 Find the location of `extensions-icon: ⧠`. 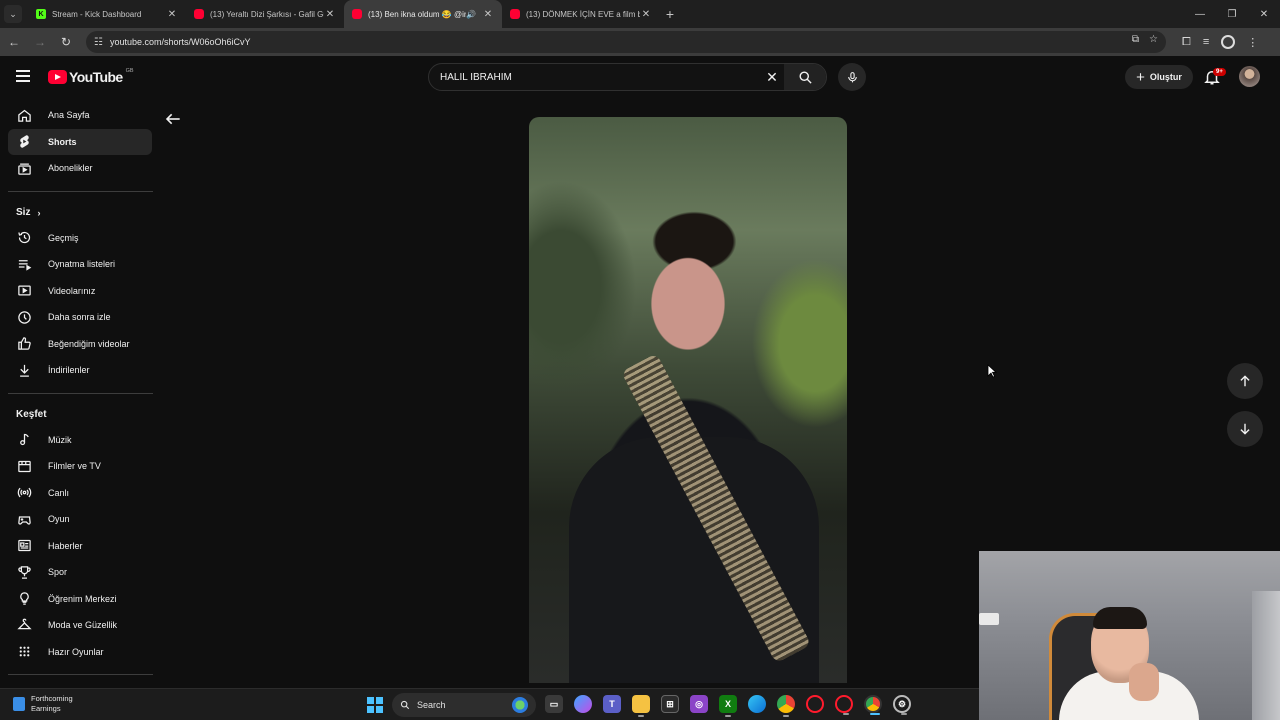

extensions-icon: ⧠ is located at coordinates (1186, 42).